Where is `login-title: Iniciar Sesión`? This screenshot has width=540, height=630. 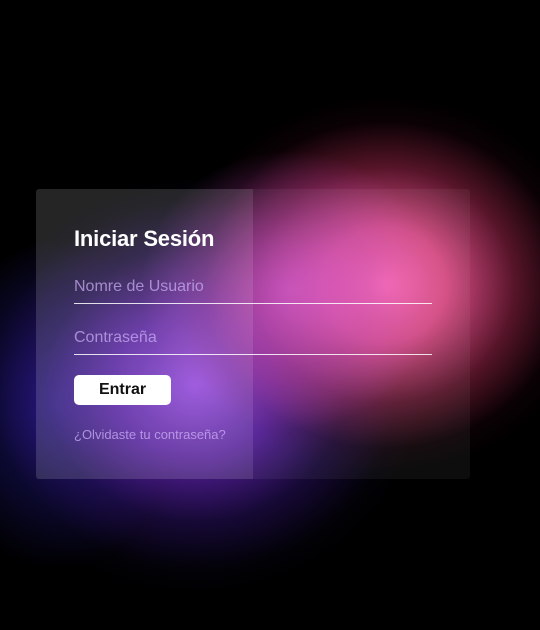 login-title: Iniciar Sesión is located at coordinates (144, 238).